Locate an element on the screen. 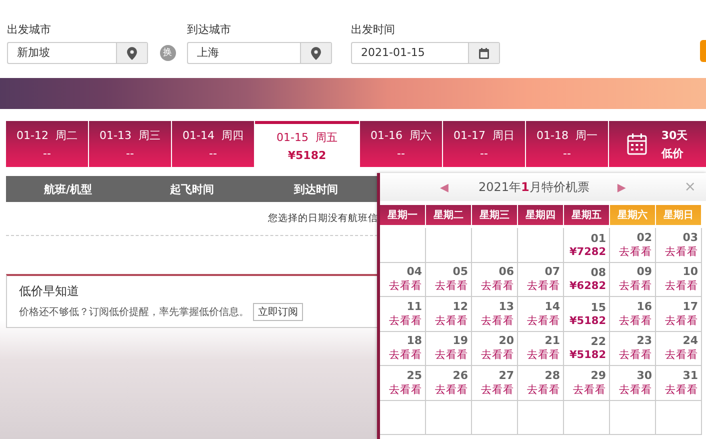  date-tab: 01-17 周日 -- is located at coordinates (484, 144).